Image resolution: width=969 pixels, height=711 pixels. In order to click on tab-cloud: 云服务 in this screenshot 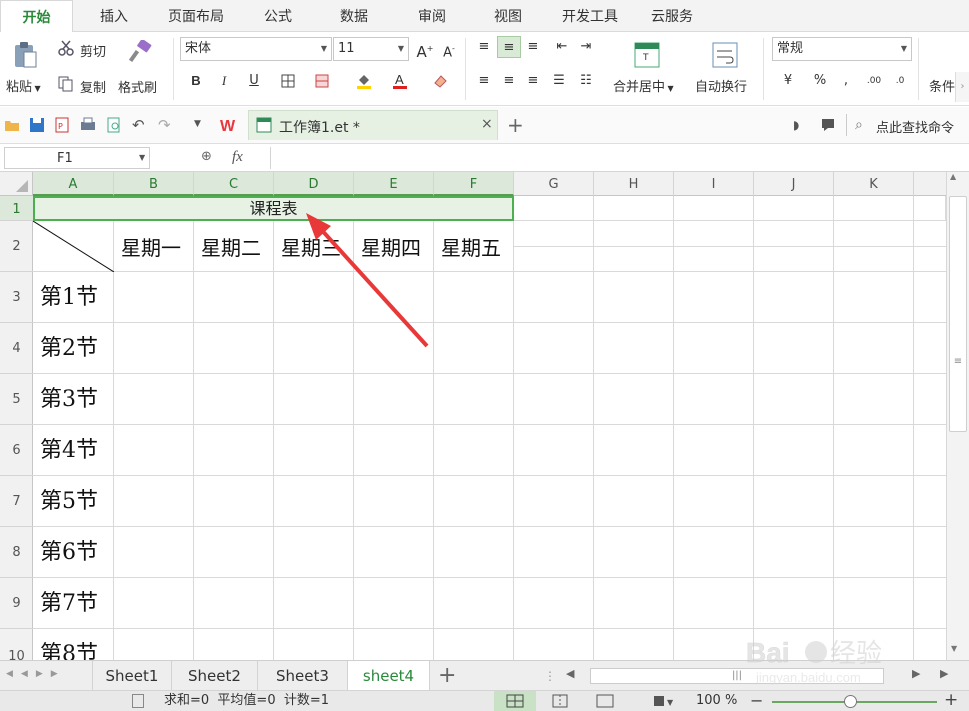, I will do `click(672, 16)`.